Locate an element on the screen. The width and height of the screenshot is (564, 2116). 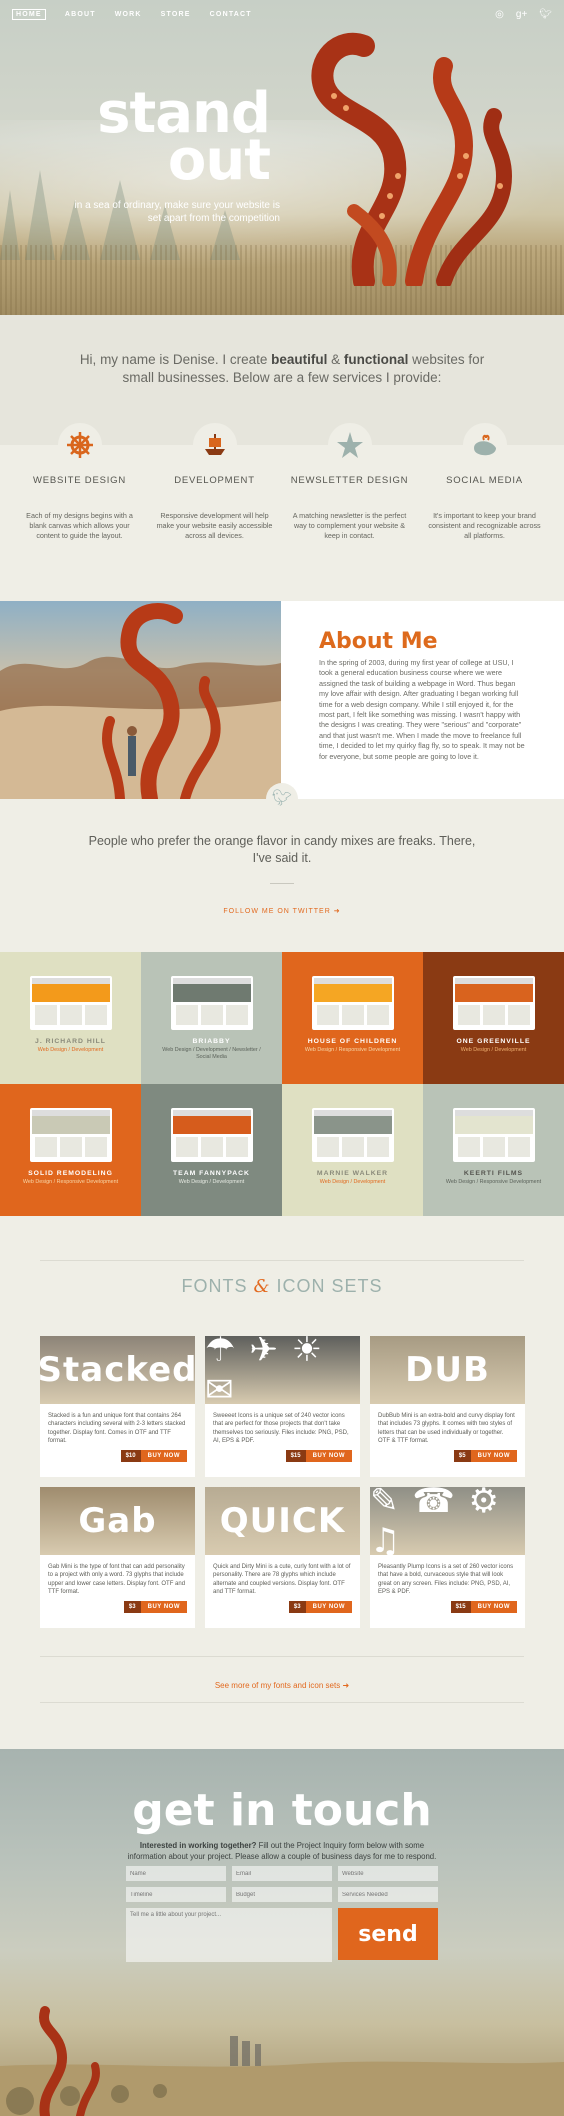
portfolio-tile: ONE GREENVILLE Web Design / Development is located at coordinates (493, 1018).